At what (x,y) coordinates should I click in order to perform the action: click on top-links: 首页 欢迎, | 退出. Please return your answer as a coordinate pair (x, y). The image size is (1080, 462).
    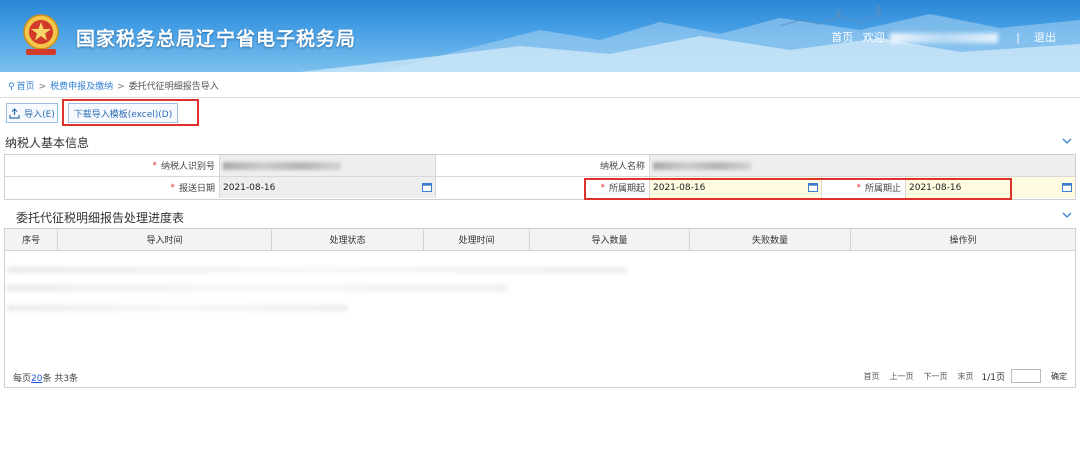
    Looking at the image, I should click on (940, 37).